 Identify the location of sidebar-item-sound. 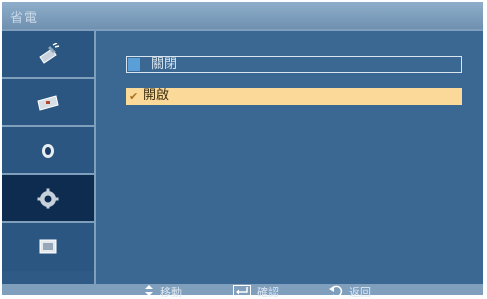
(48, 151).